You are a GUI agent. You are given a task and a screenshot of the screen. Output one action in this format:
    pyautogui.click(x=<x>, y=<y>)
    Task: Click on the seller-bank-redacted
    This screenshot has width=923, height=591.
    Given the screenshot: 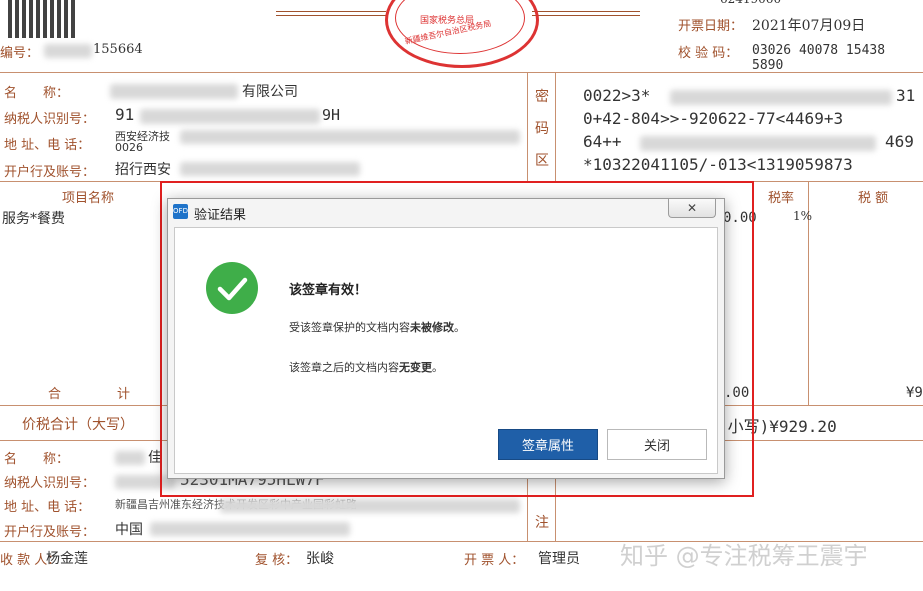 What is the action you would take?
    pyautogui.click(x=250, y=529)
    